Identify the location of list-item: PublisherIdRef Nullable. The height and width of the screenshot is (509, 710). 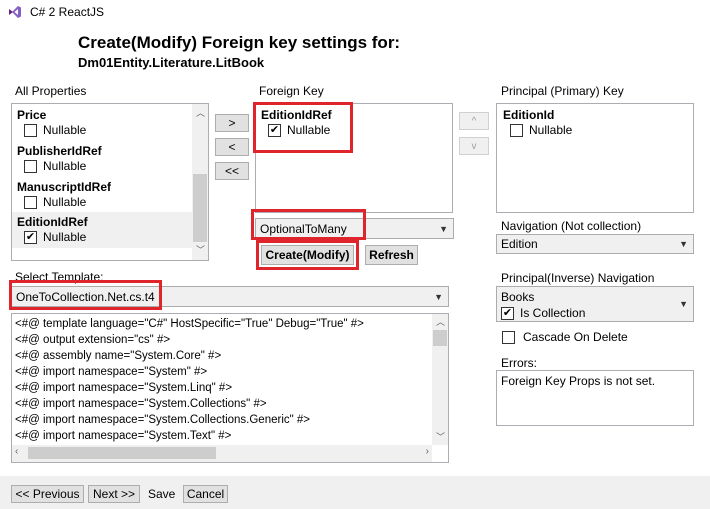
(59, 159).